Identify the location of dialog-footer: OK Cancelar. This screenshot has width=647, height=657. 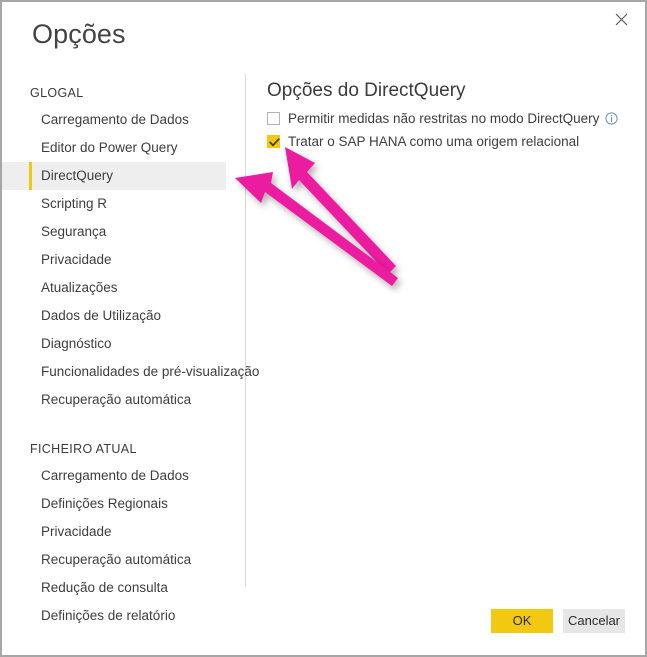
(558, 621).